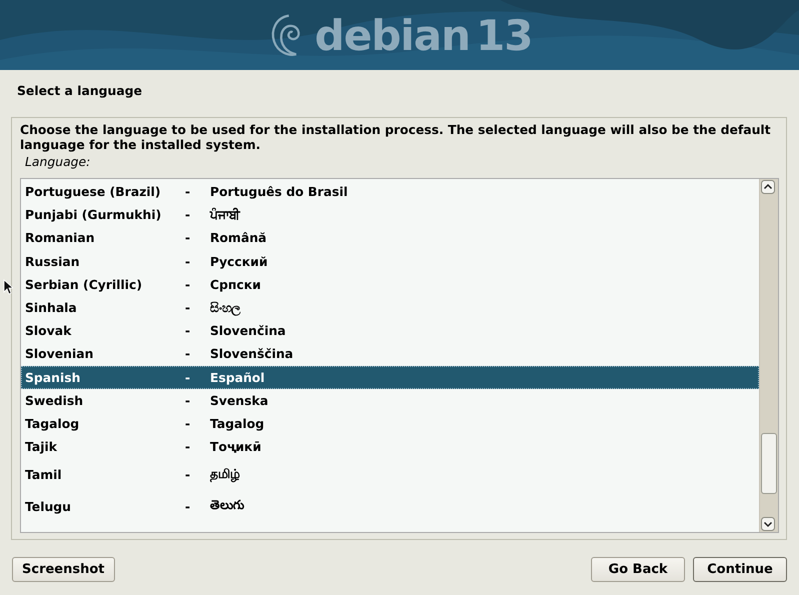  I want to click on logo-wordmark: debian, so click(392, 35).